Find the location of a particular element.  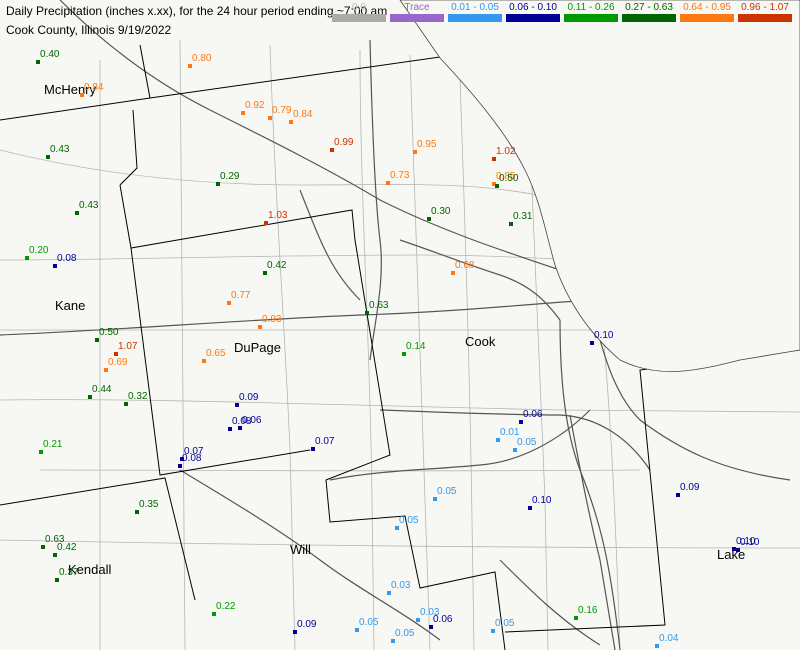

station-marker: 0.08 is located at coordinates (239, 423).